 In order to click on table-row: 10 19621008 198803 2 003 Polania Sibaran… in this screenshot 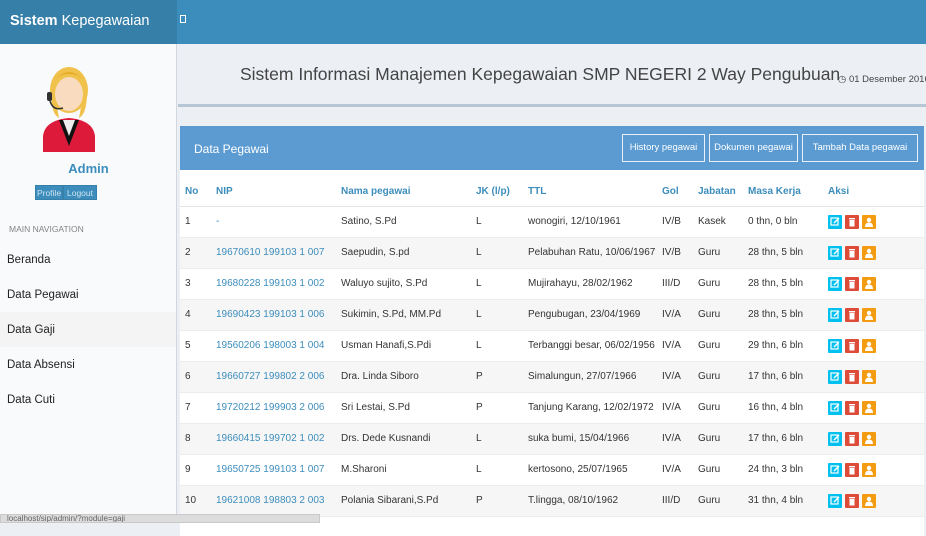, I will do `click(552, 501)`.